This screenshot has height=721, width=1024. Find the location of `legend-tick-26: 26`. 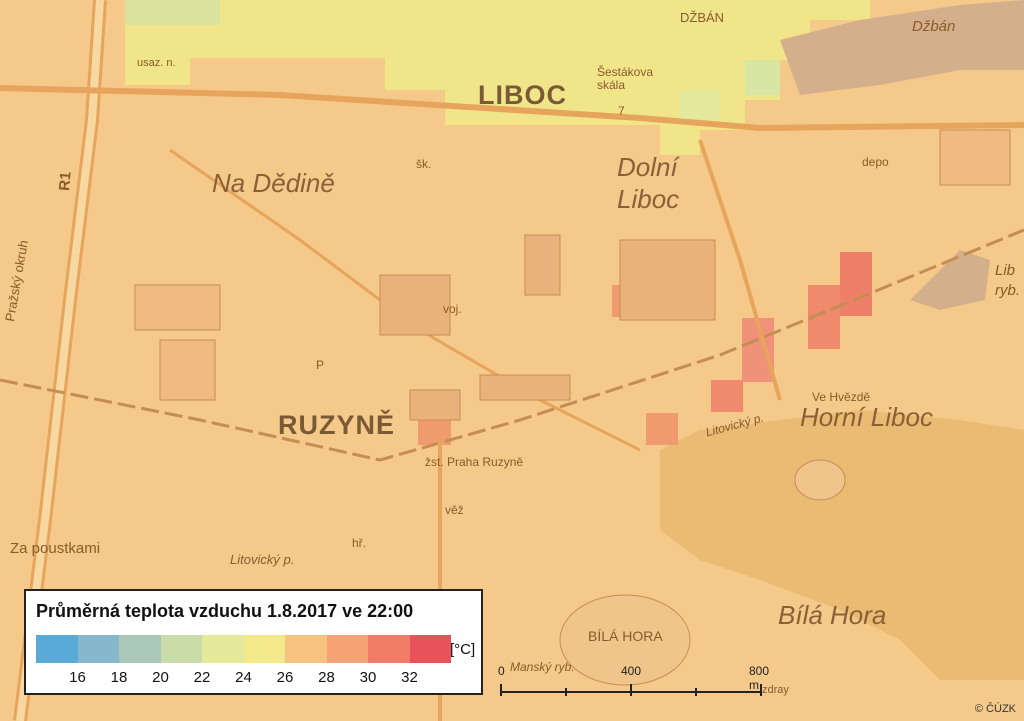

legend-tick-26: 26 is located at coordinates (285, 677).